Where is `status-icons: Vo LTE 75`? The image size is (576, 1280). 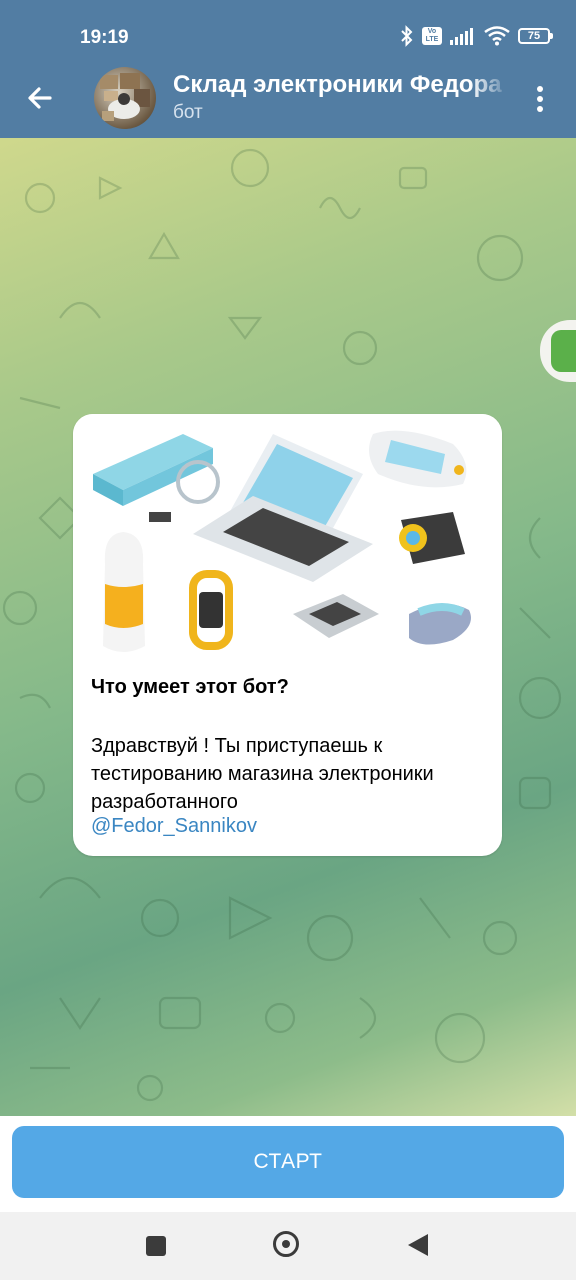
status-icons: Vo LTE 75 is located at coordinates (476, 36).